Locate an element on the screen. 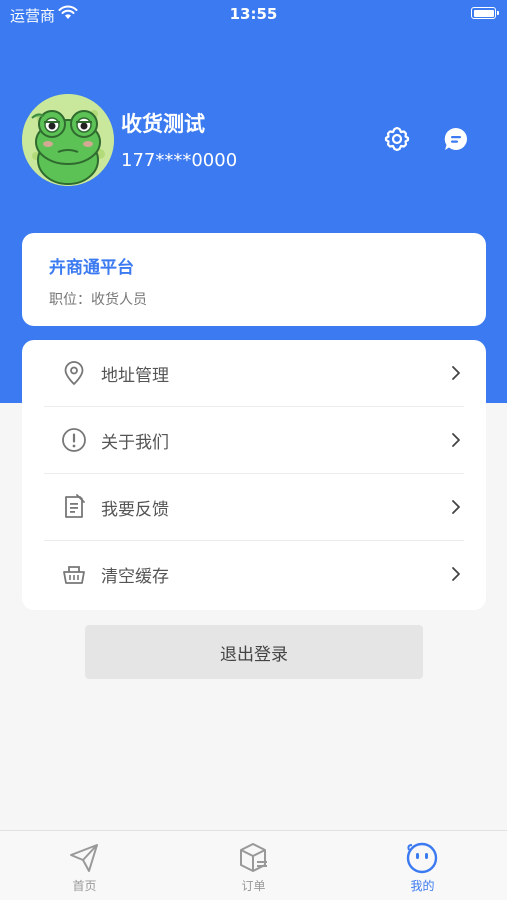 Image resolution: width=507 pixels, height=900 pixels. box-icon is located at coordinates (253, 857).